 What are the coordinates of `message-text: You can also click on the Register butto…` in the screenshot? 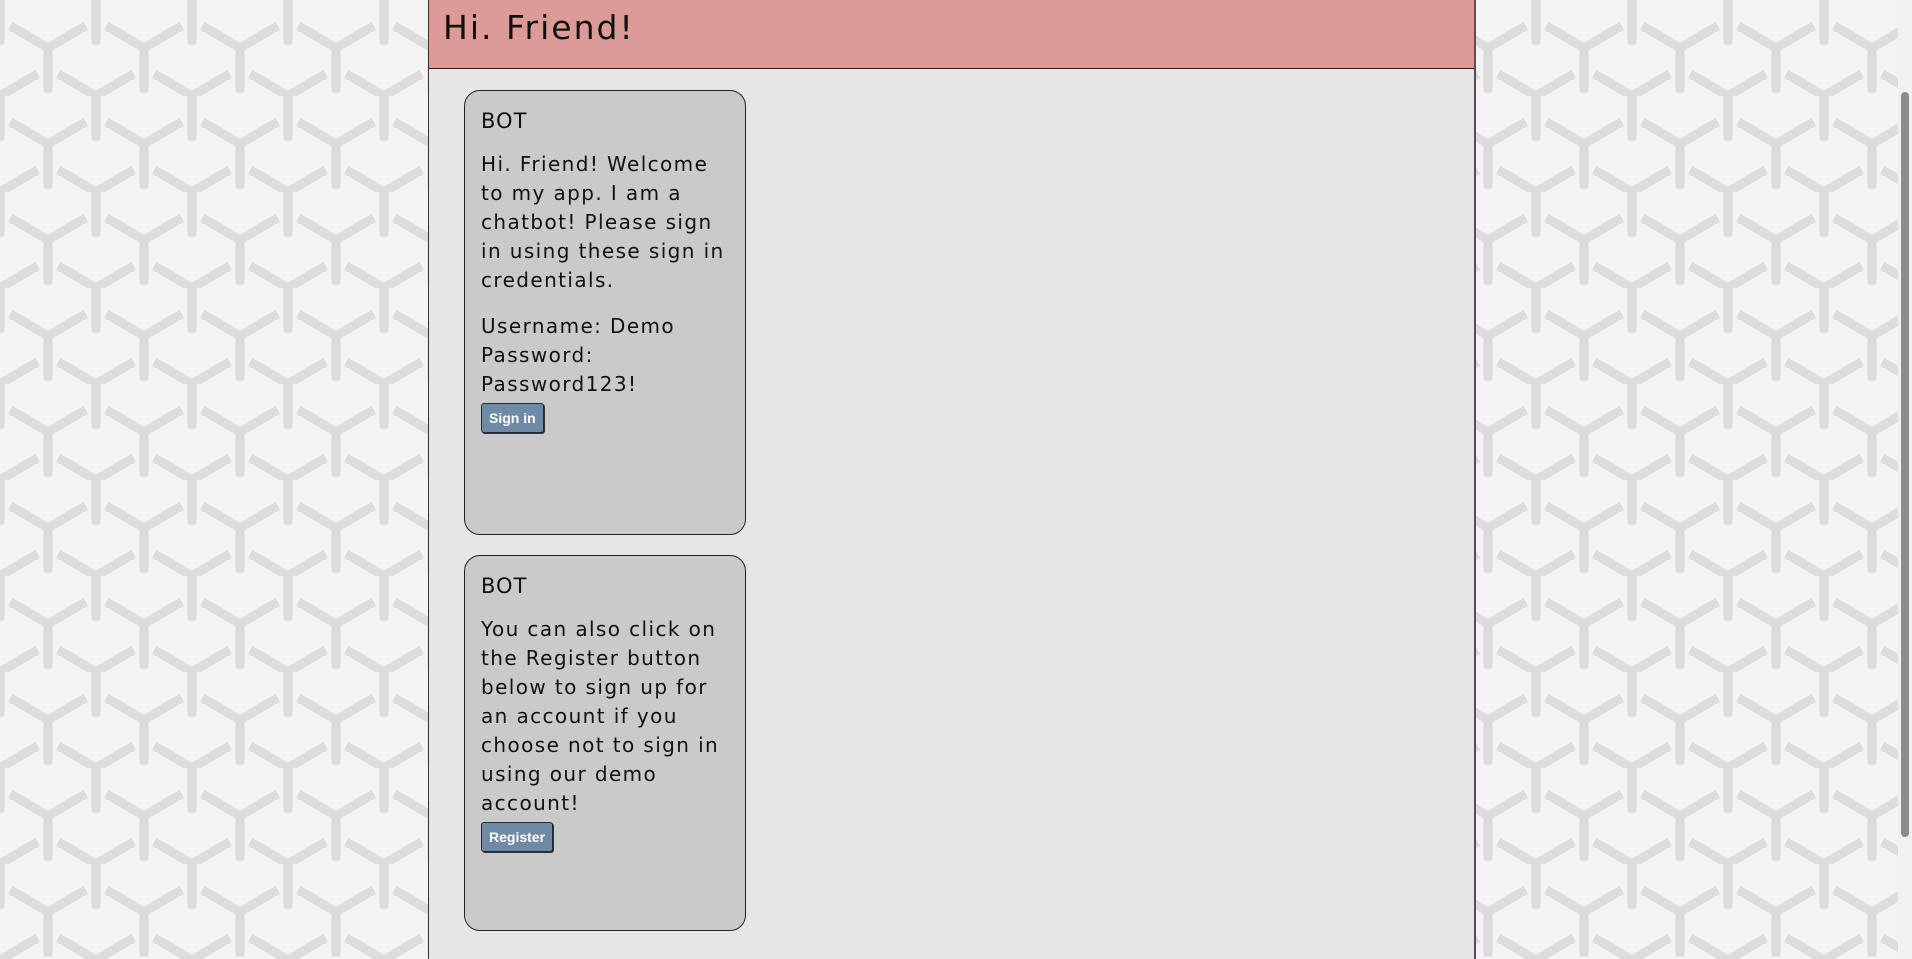 It's located at (600, 716).